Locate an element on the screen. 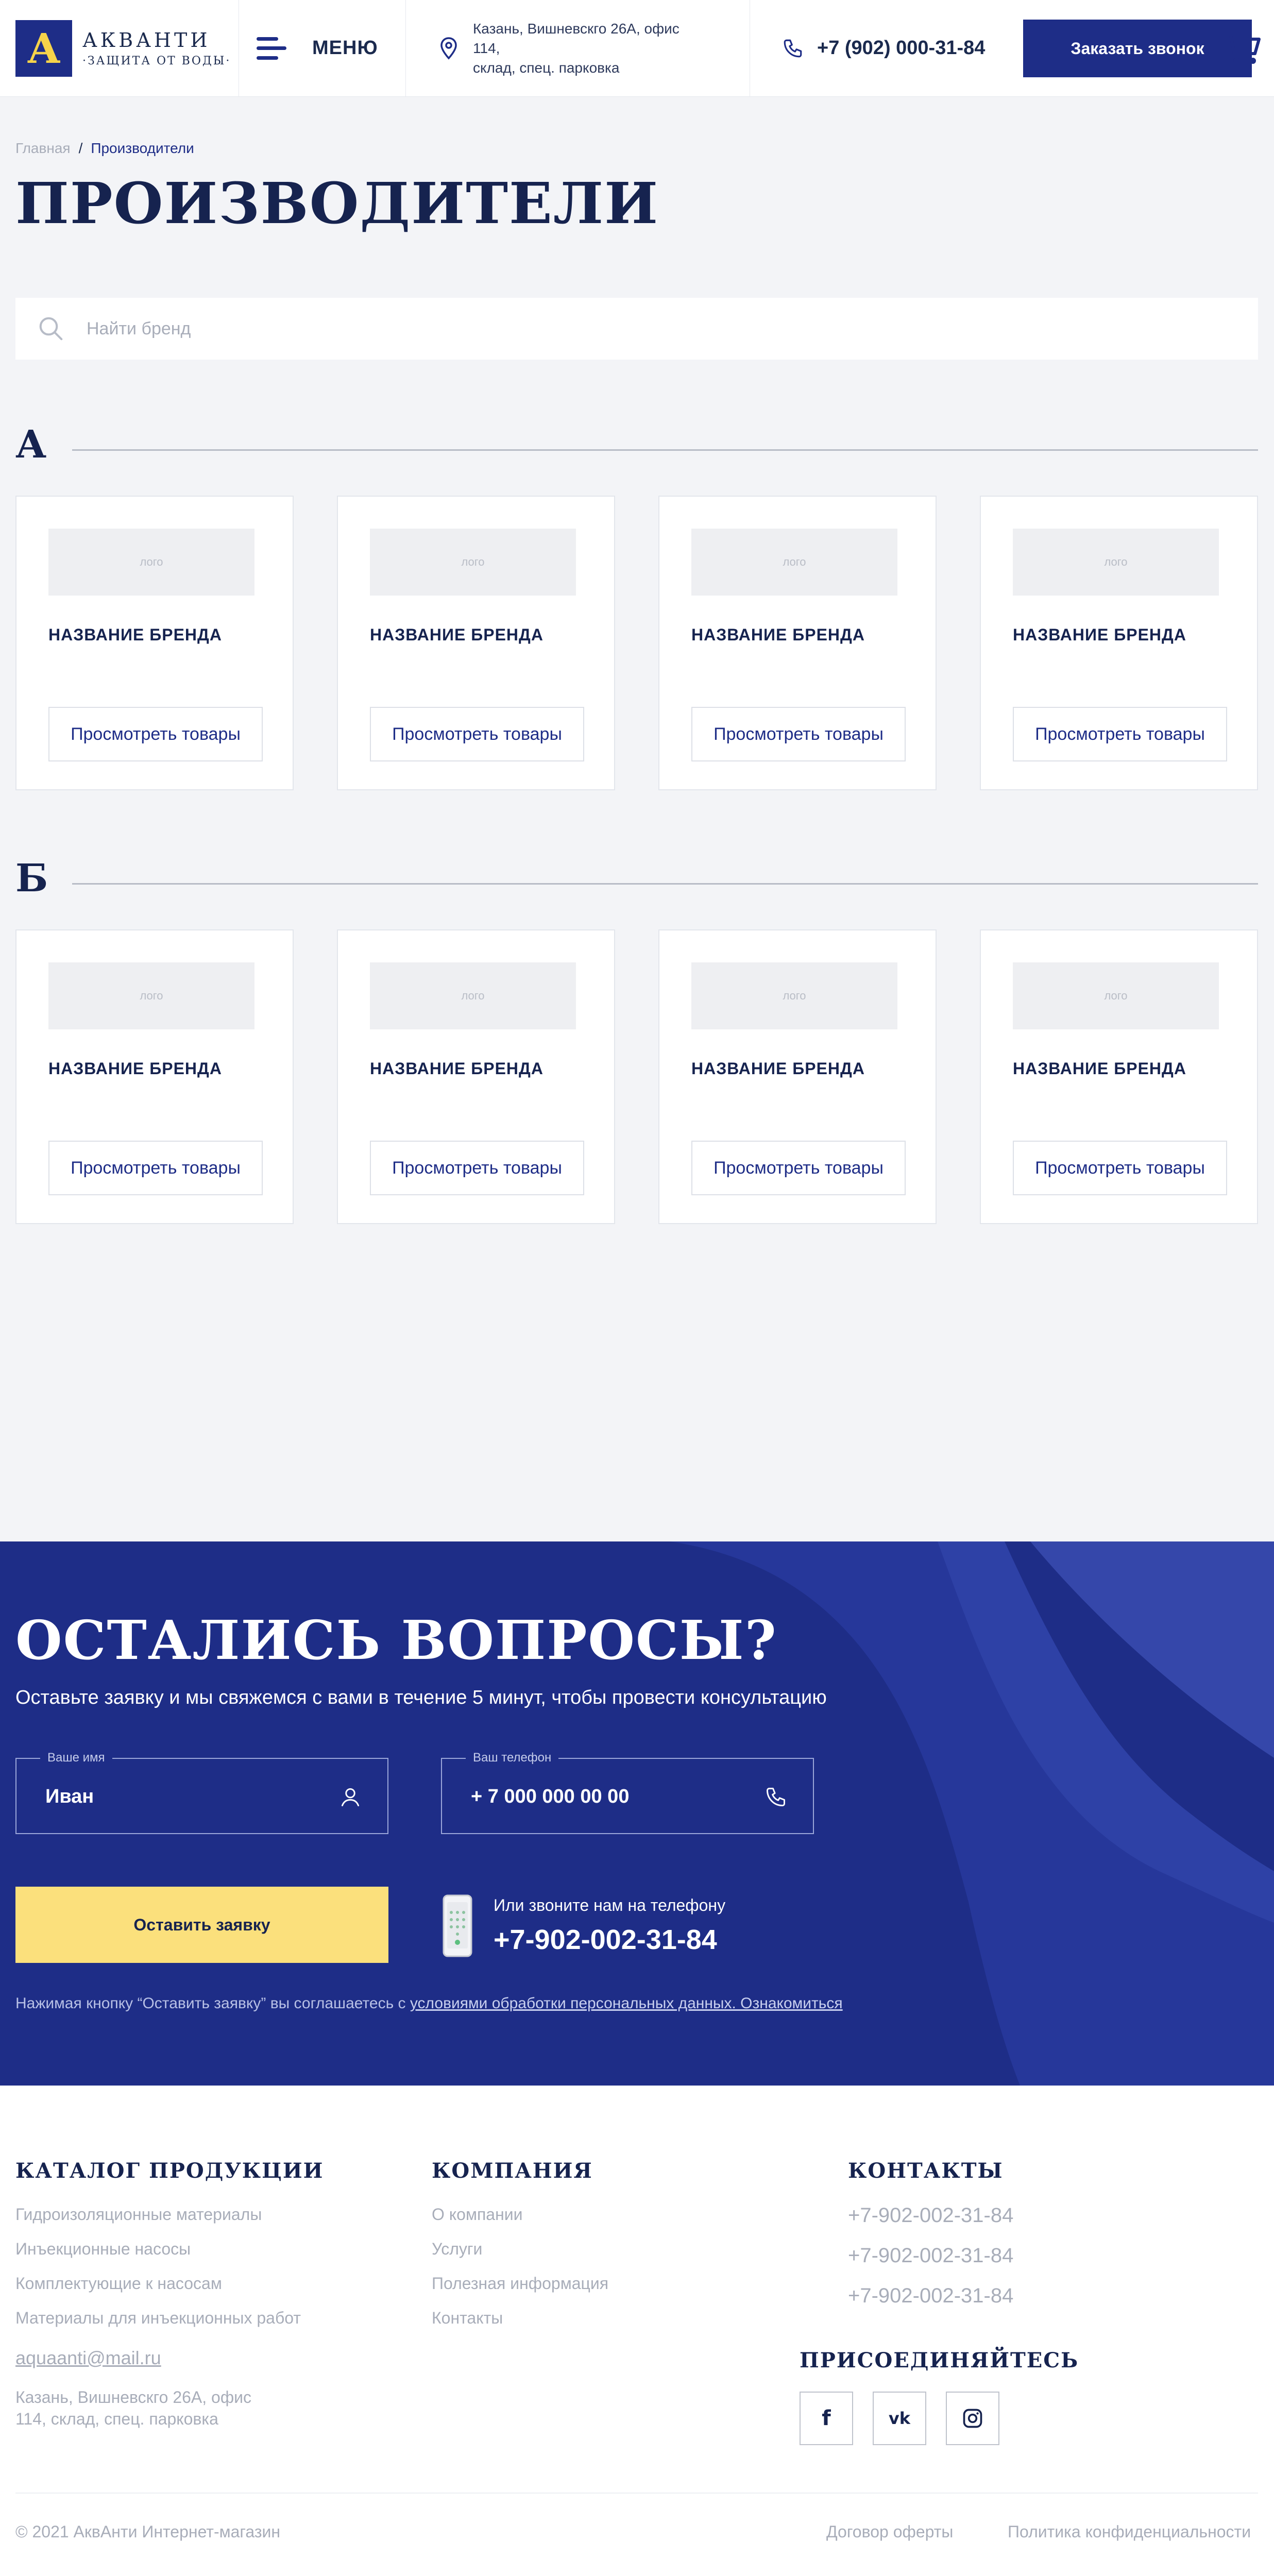 The width and height of the screenshot is (1274, 2576). facebook-link: f is located at coordinates (826, 2418).